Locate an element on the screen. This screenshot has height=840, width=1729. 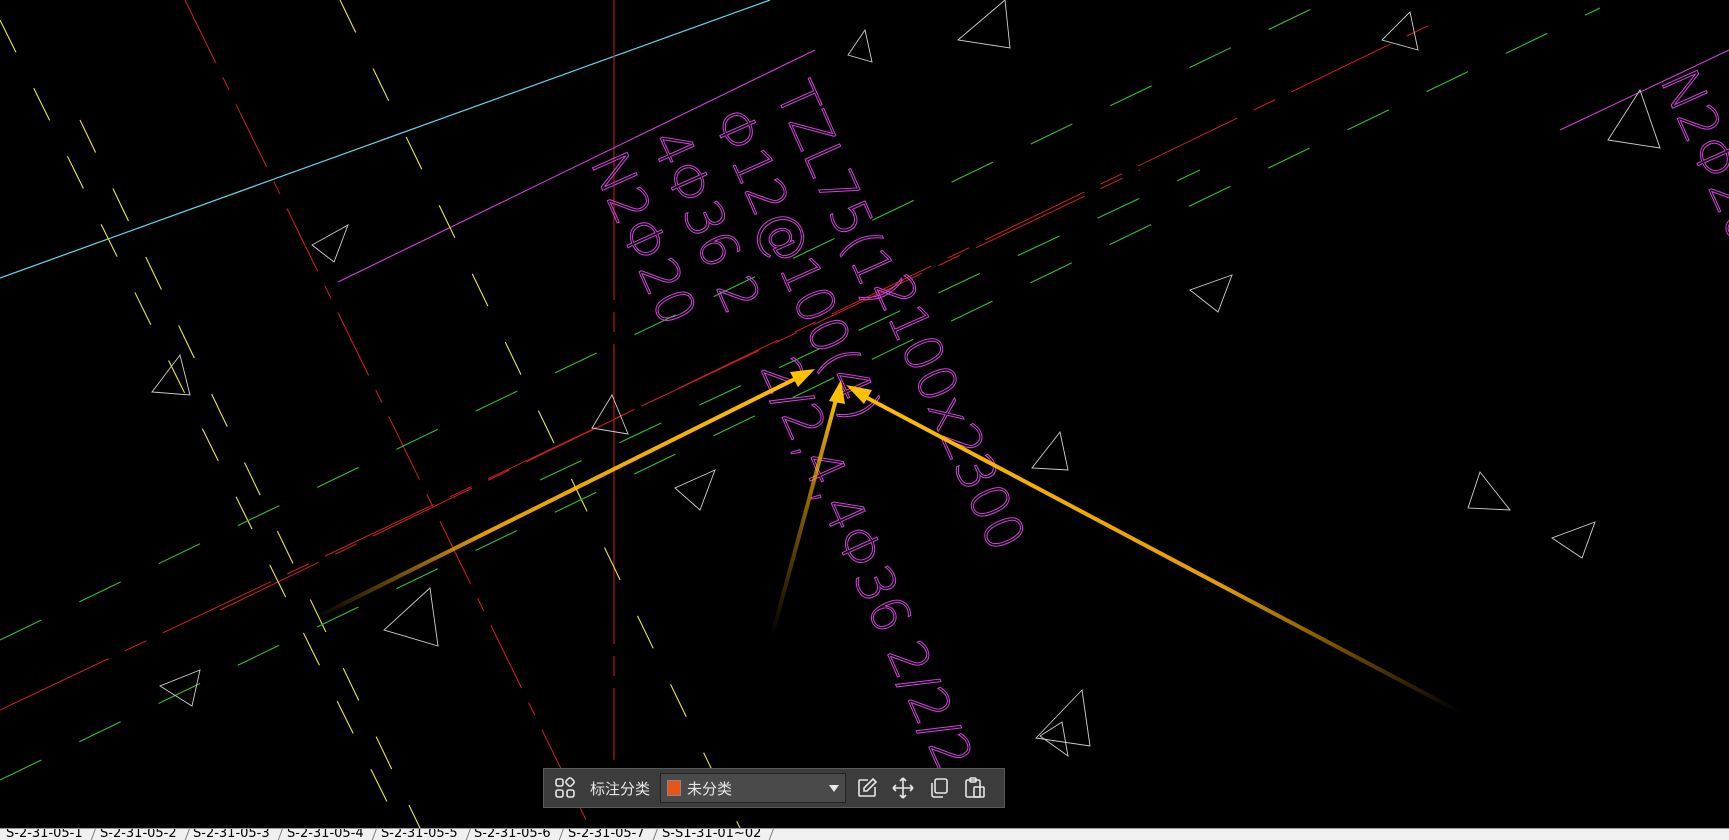
chevron-down-icon is located at coordinates (834, 788).